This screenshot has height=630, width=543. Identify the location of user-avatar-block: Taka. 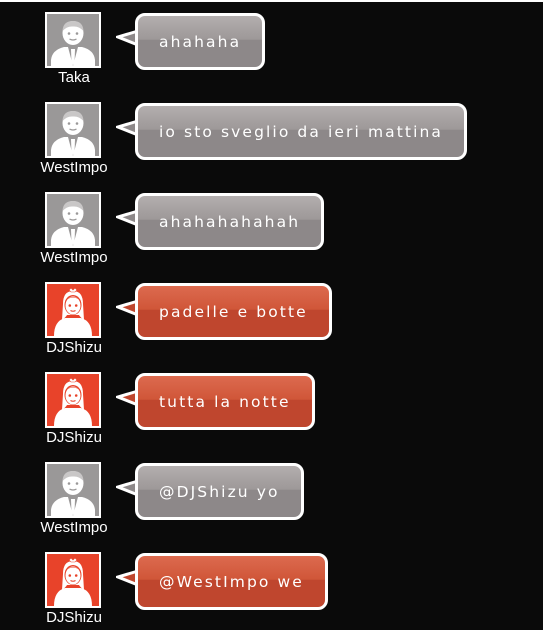
(74, 43).